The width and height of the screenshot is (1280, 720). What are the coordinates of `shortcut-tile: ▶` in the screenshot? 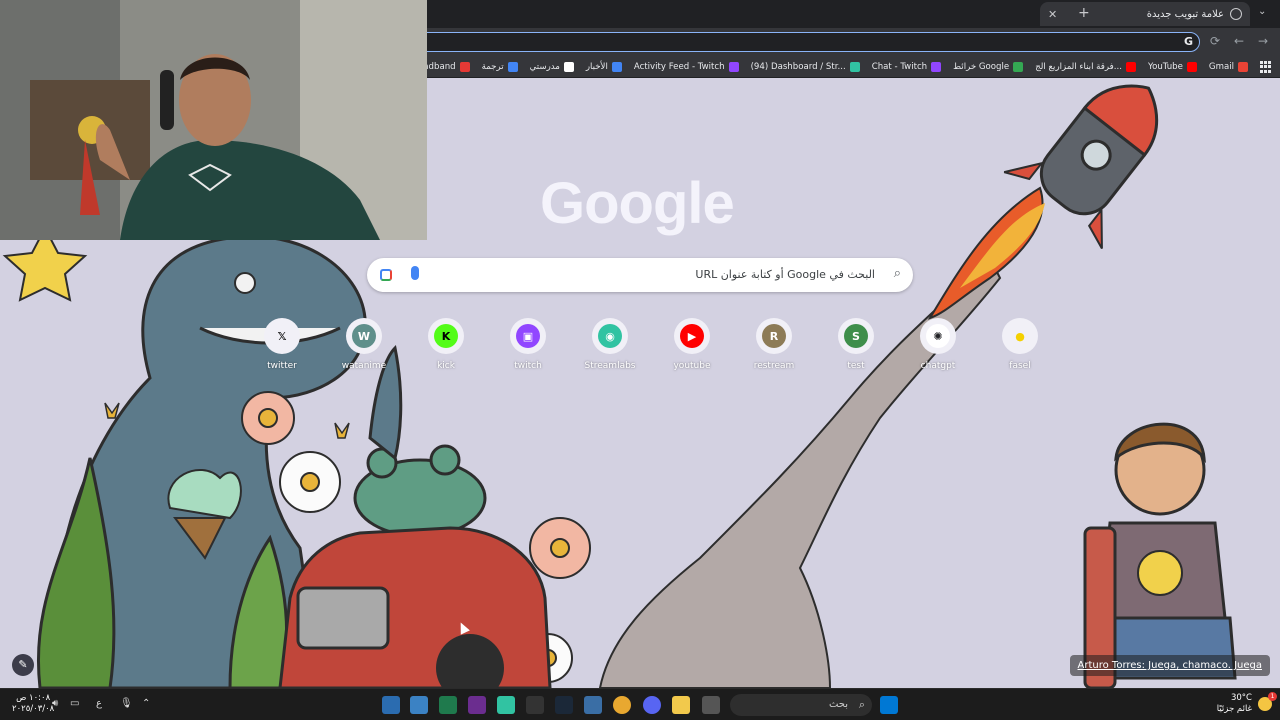 It's located at (692, 336).